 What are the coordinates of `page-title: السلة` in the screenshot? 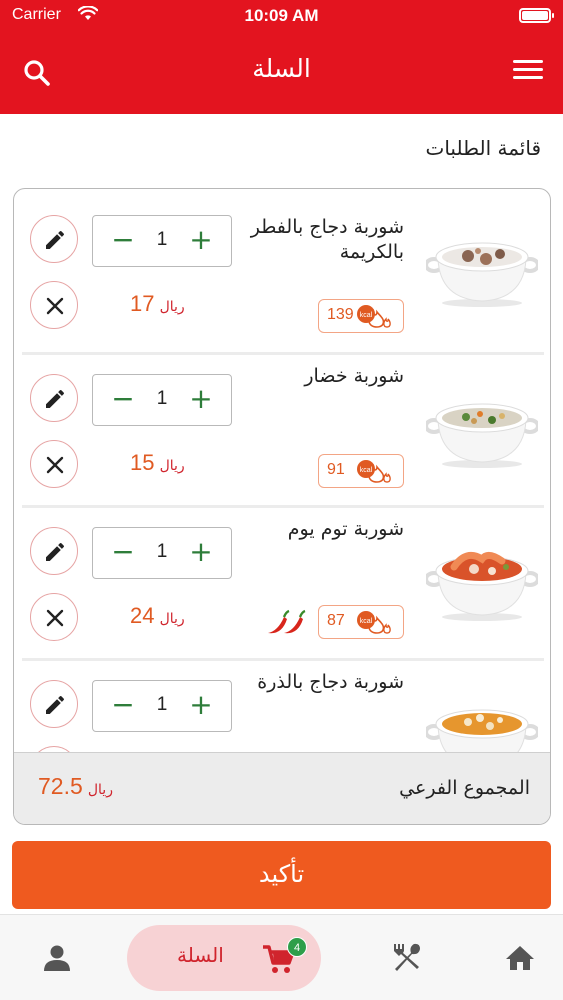 It's located at (281, 68).